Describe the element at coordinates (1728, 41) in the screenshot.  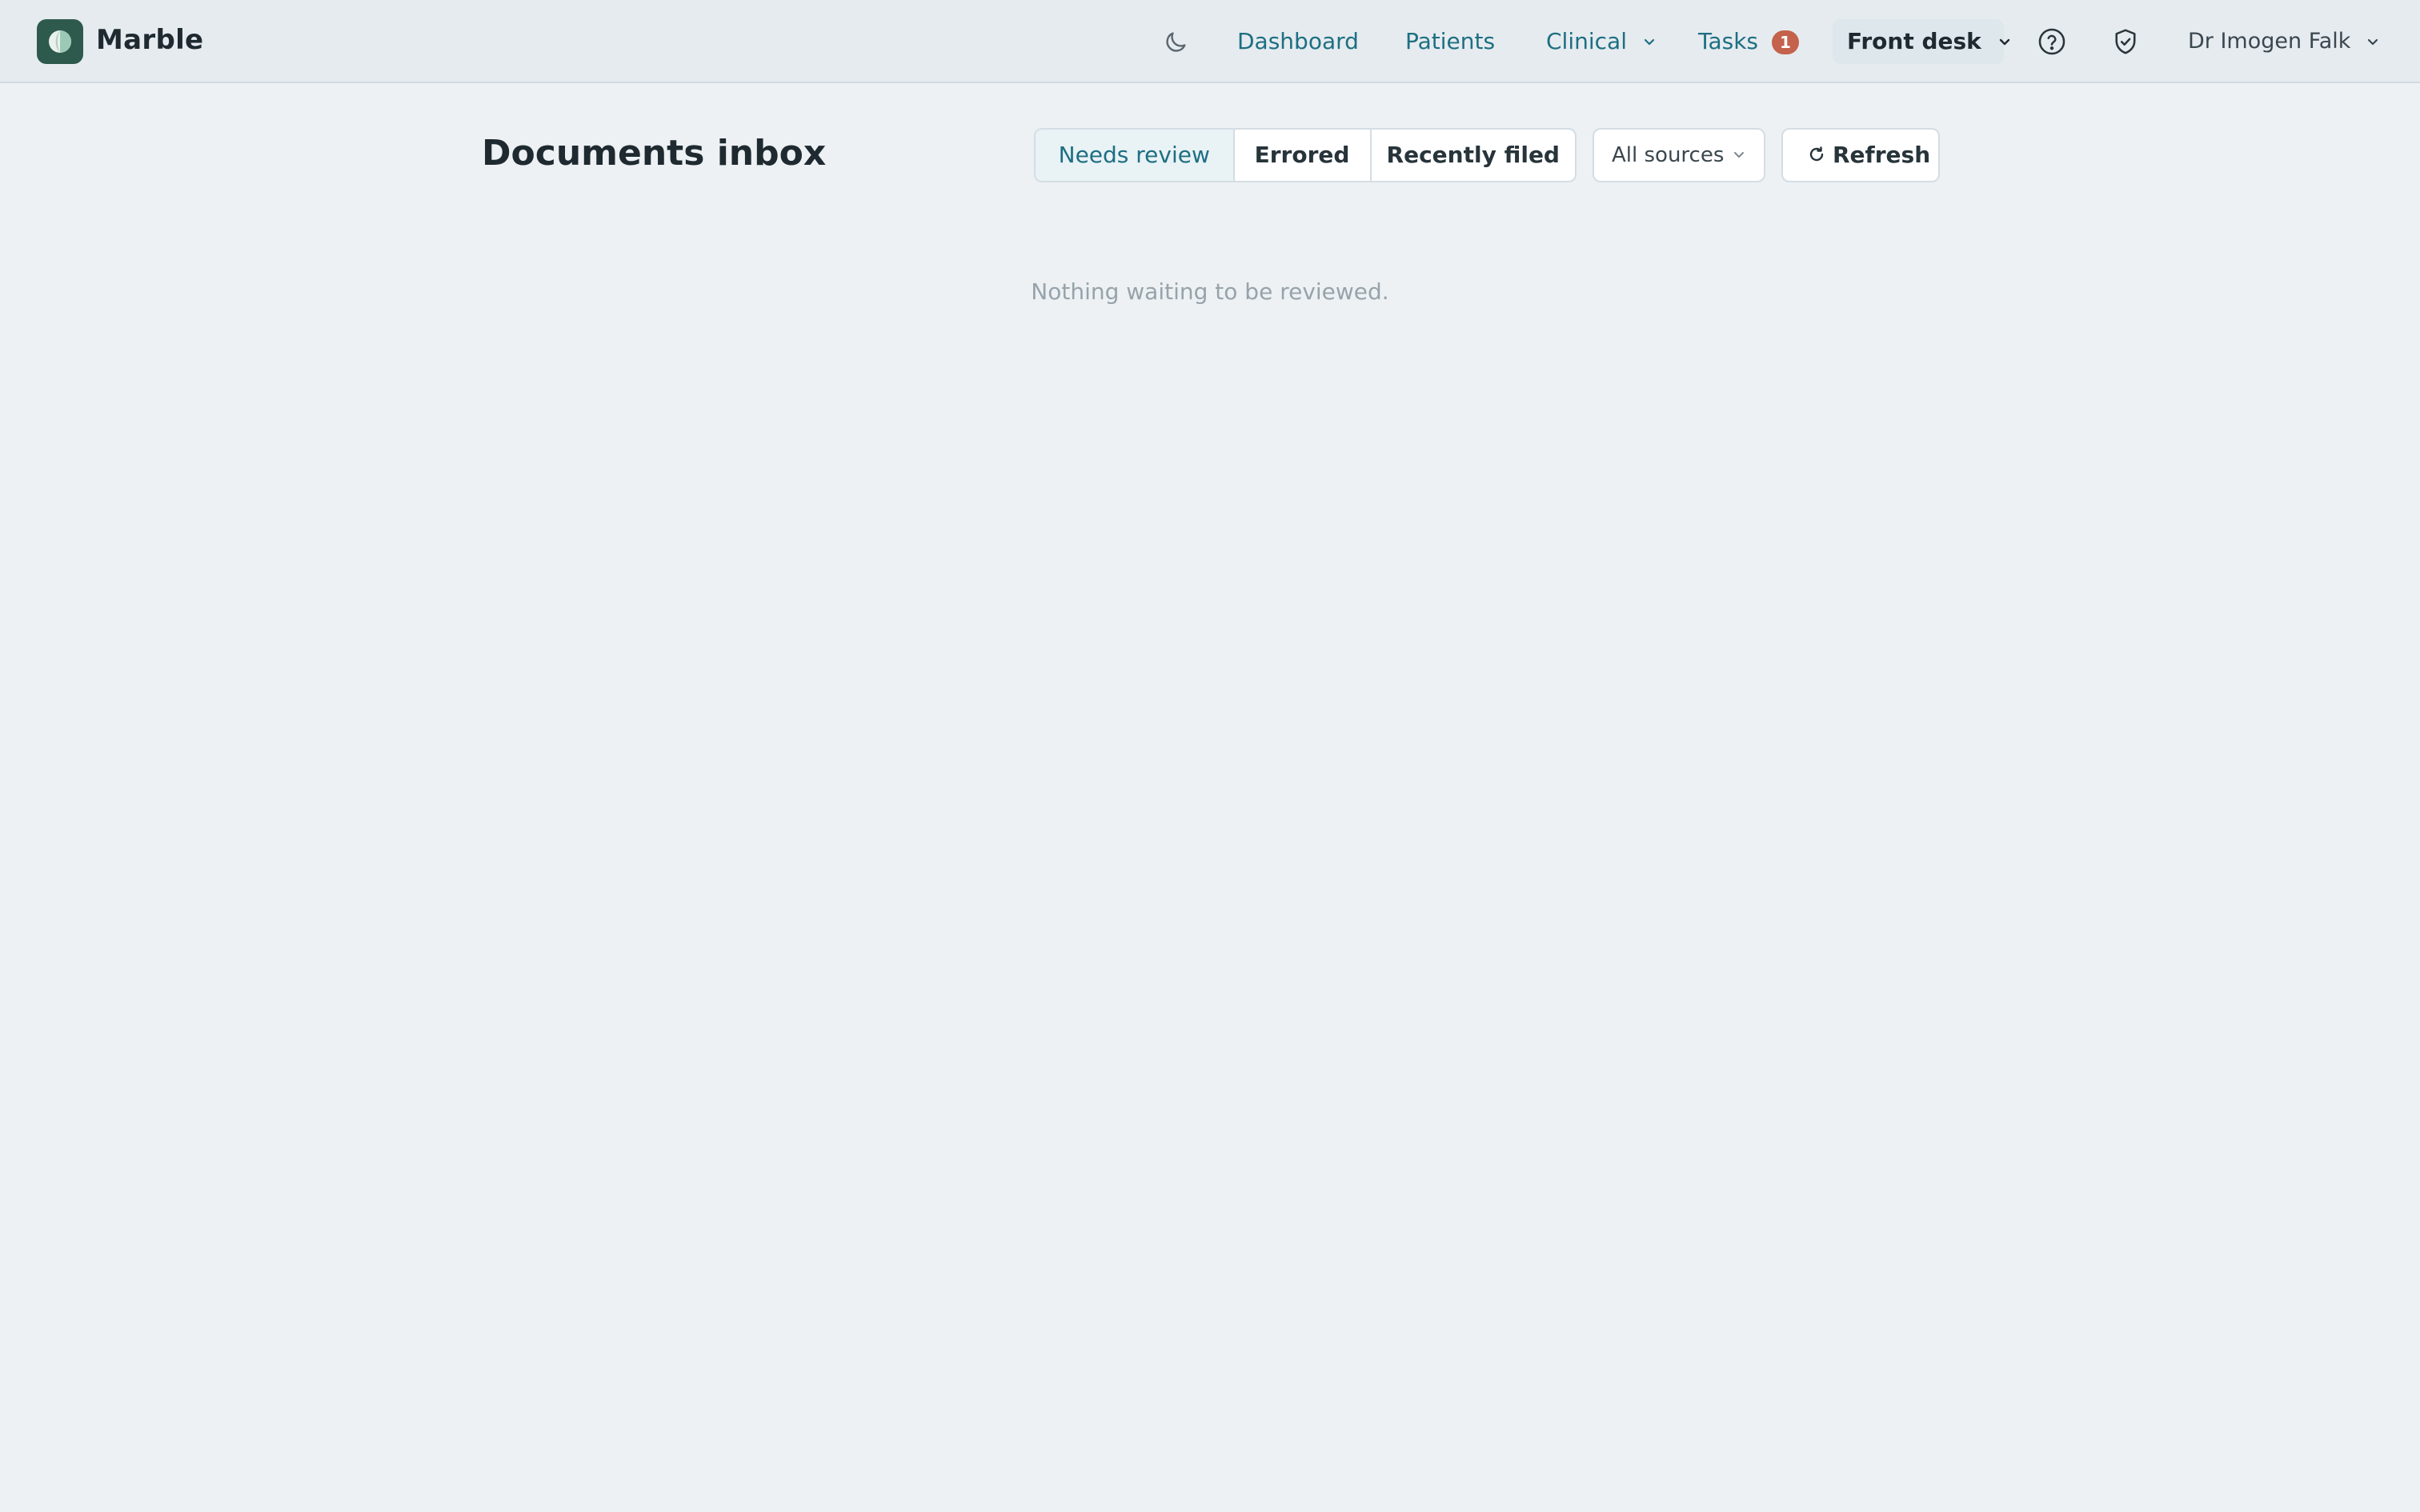
I see `nav-tasks-label: Tasks` at that location.